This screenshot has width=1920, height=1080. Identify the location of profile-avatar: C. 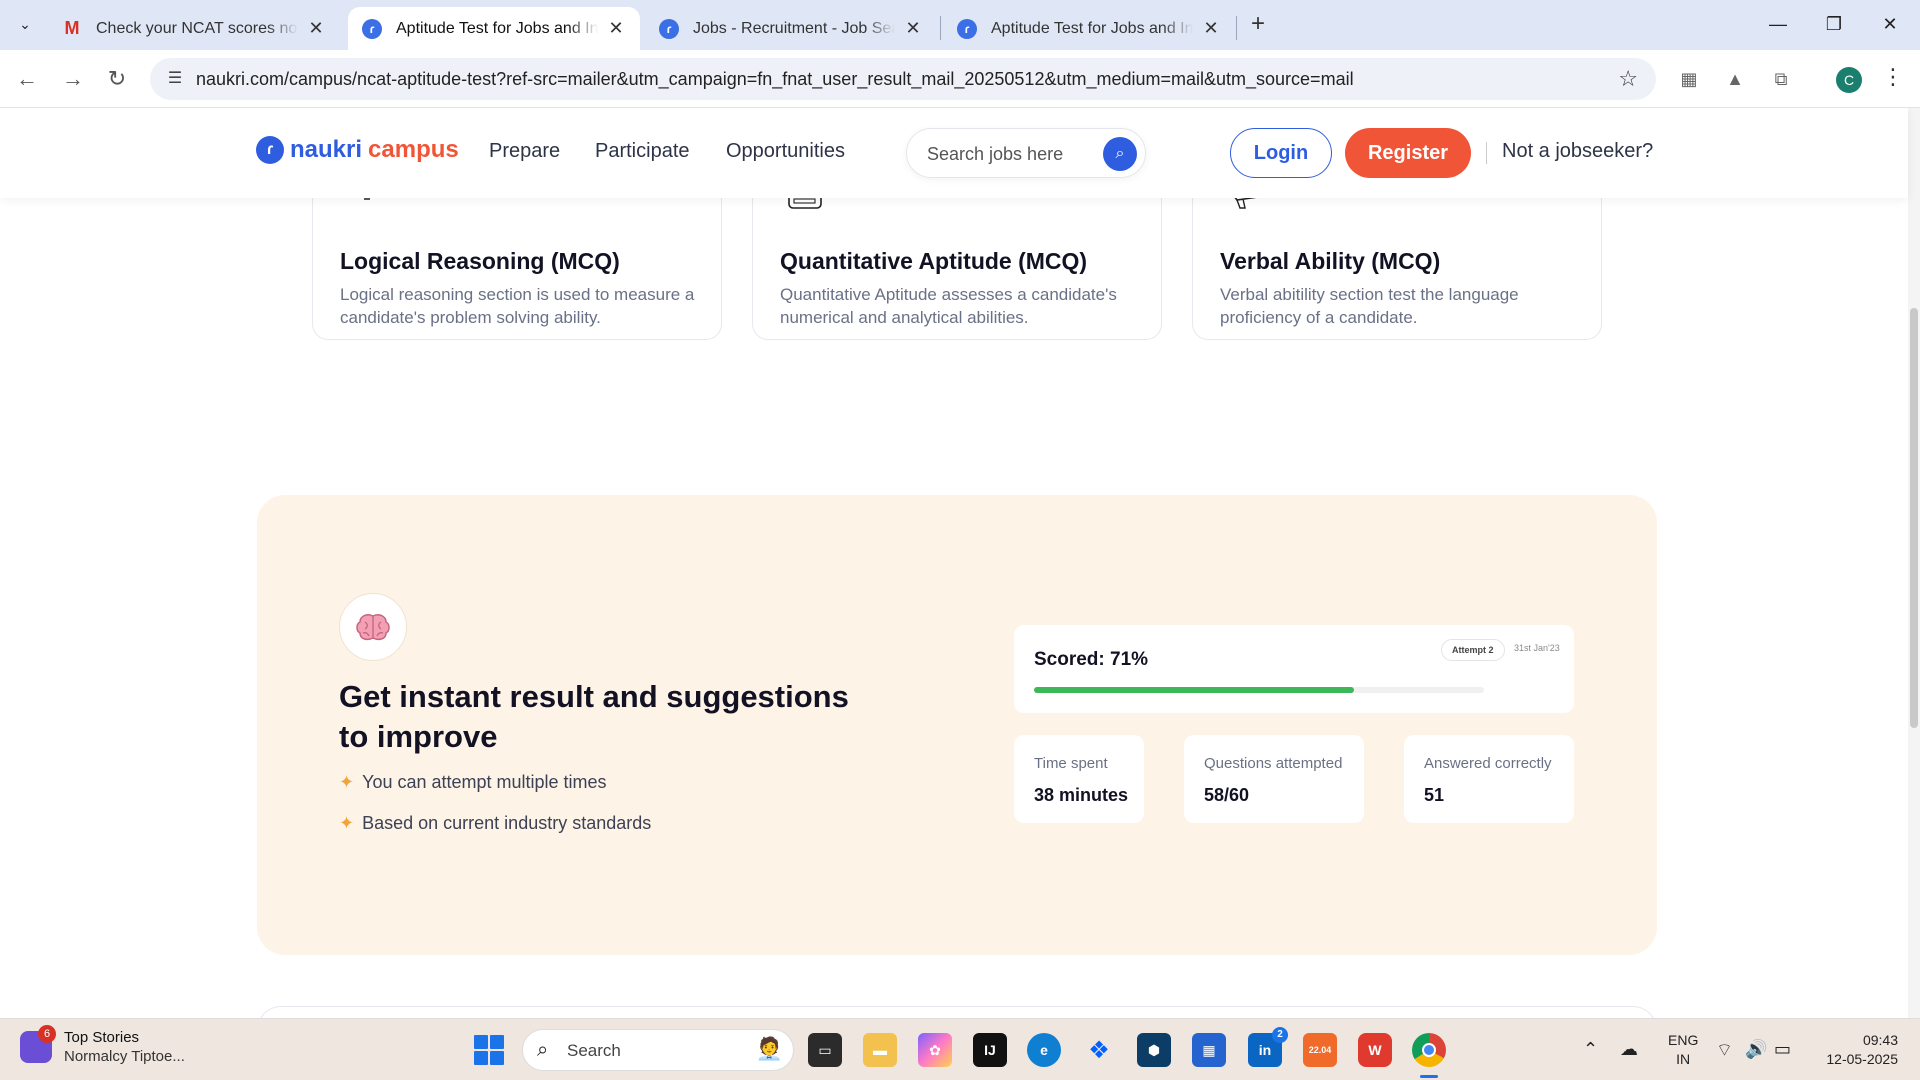
(1849, 80).